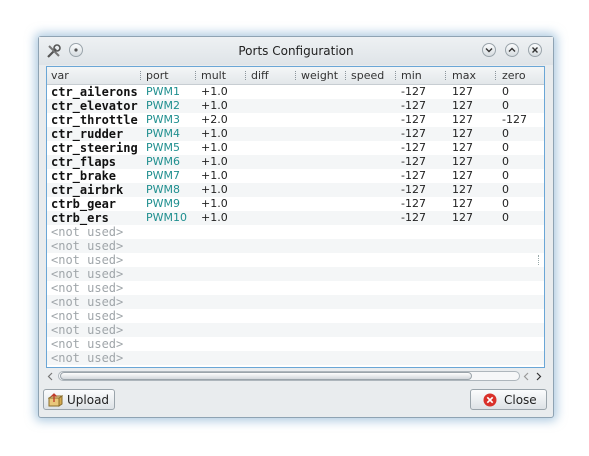 This screenshot has height=456, width=589. Describe the element at coordinates (489, 50) in the screenshot. I see `minimize-button` at that location.